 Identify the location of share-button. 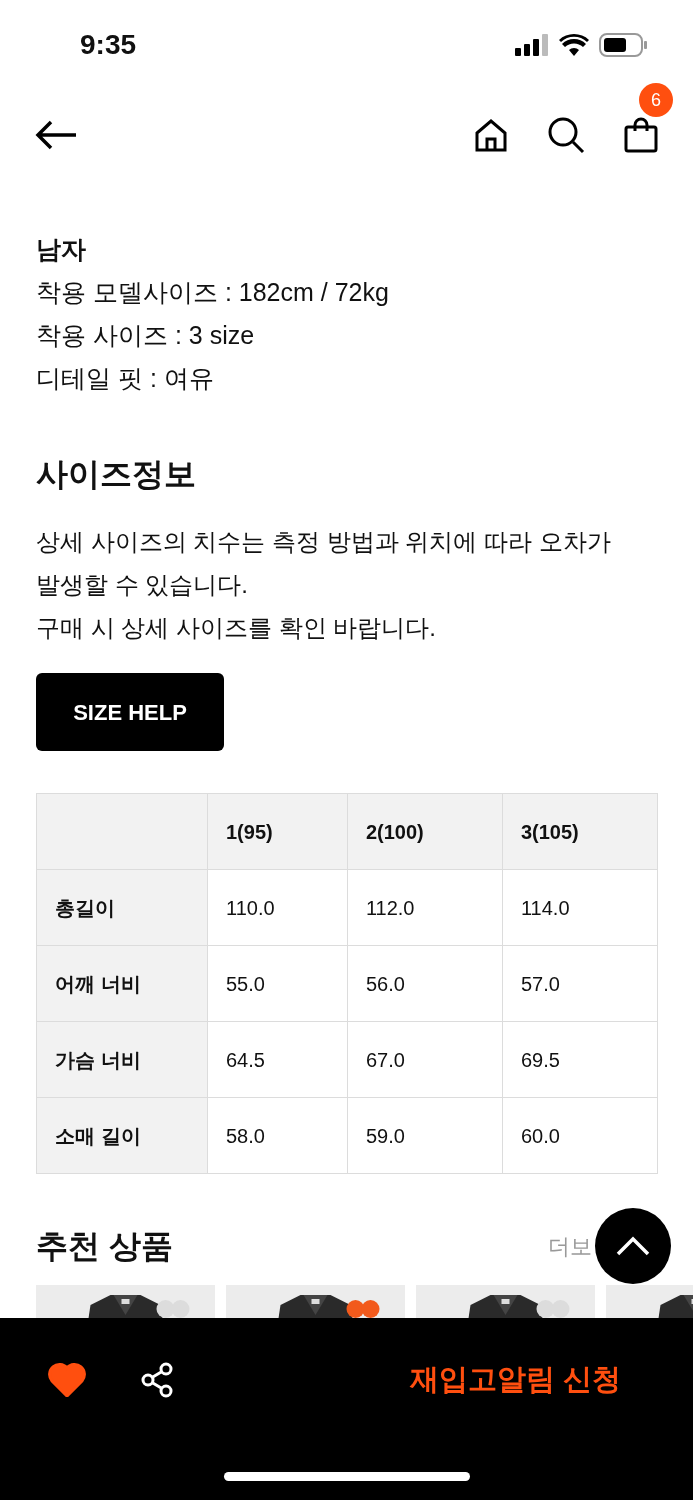
(157, 1380).